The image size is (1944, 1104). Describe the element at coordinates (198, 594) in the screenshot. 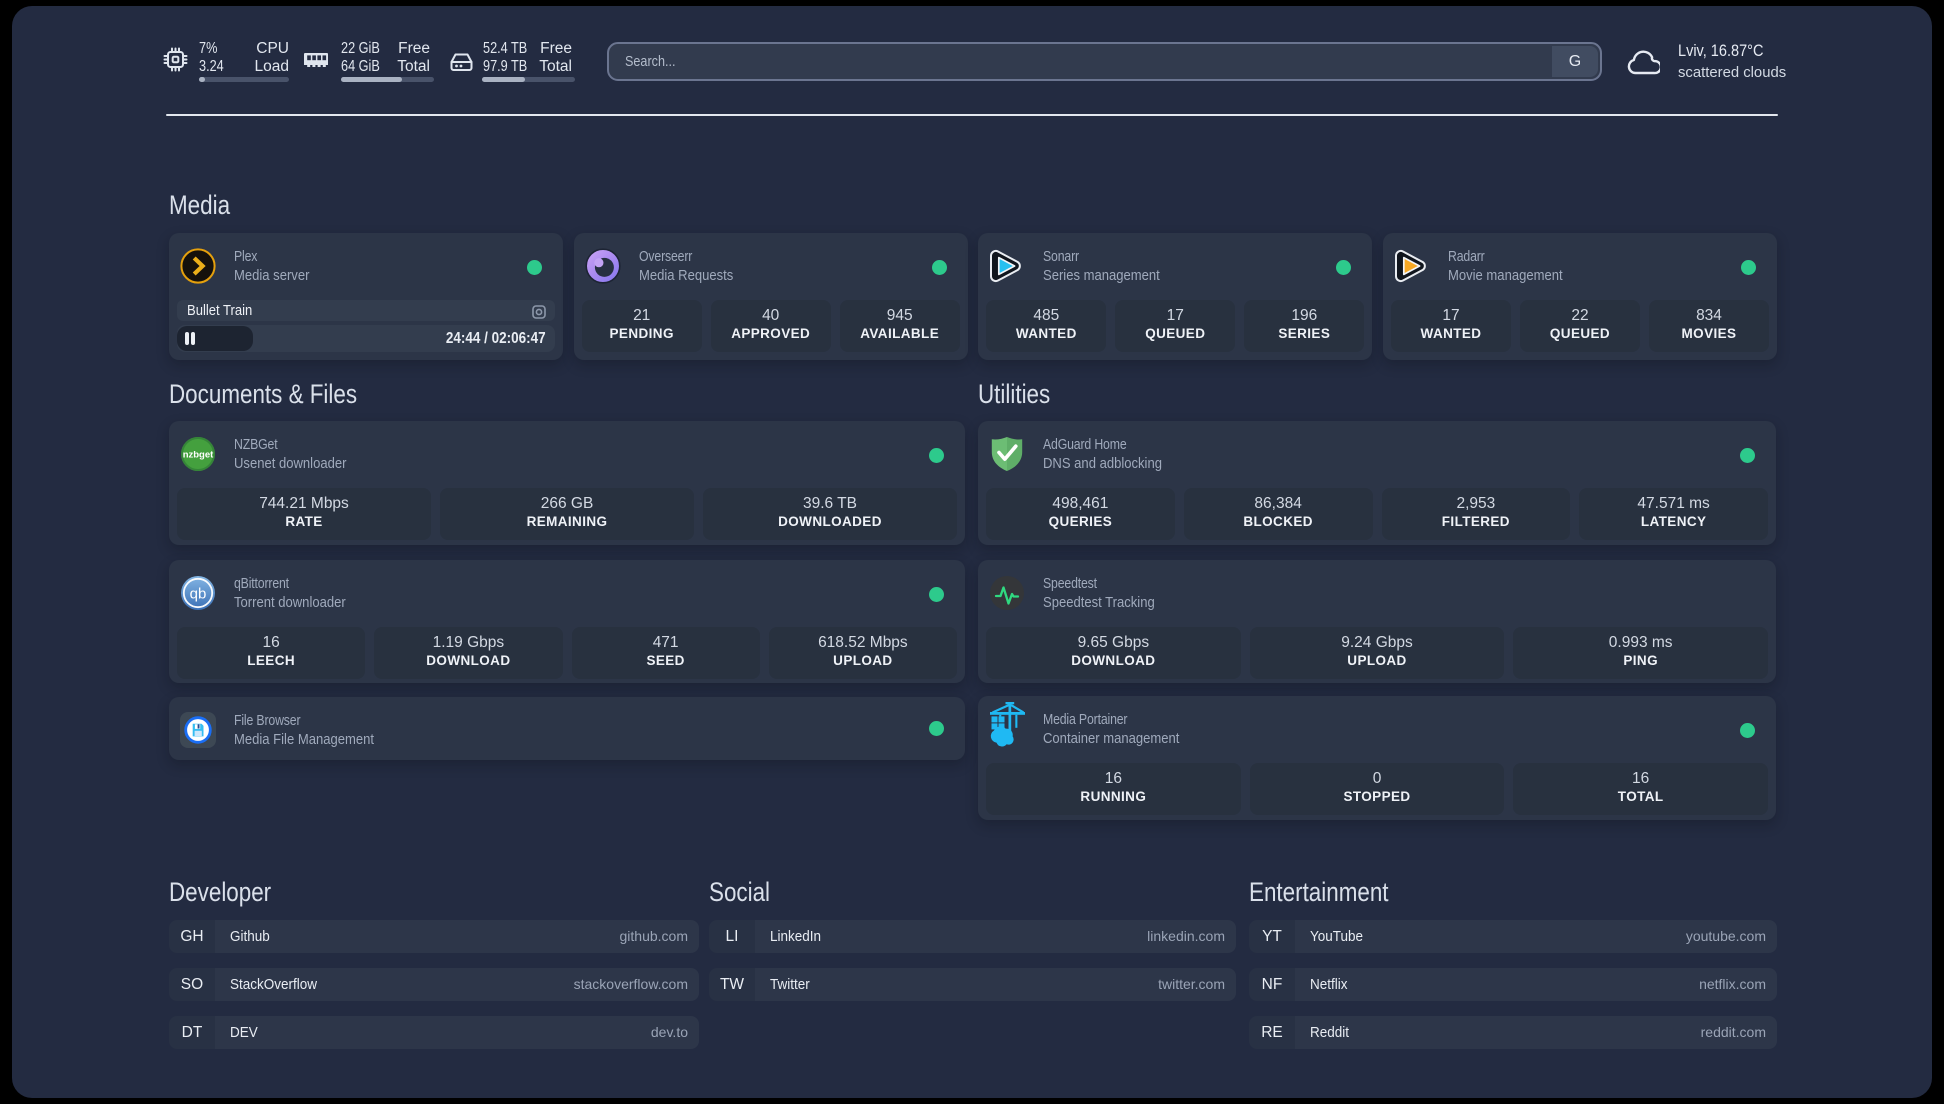

I see `svg-text: qb` at that location.